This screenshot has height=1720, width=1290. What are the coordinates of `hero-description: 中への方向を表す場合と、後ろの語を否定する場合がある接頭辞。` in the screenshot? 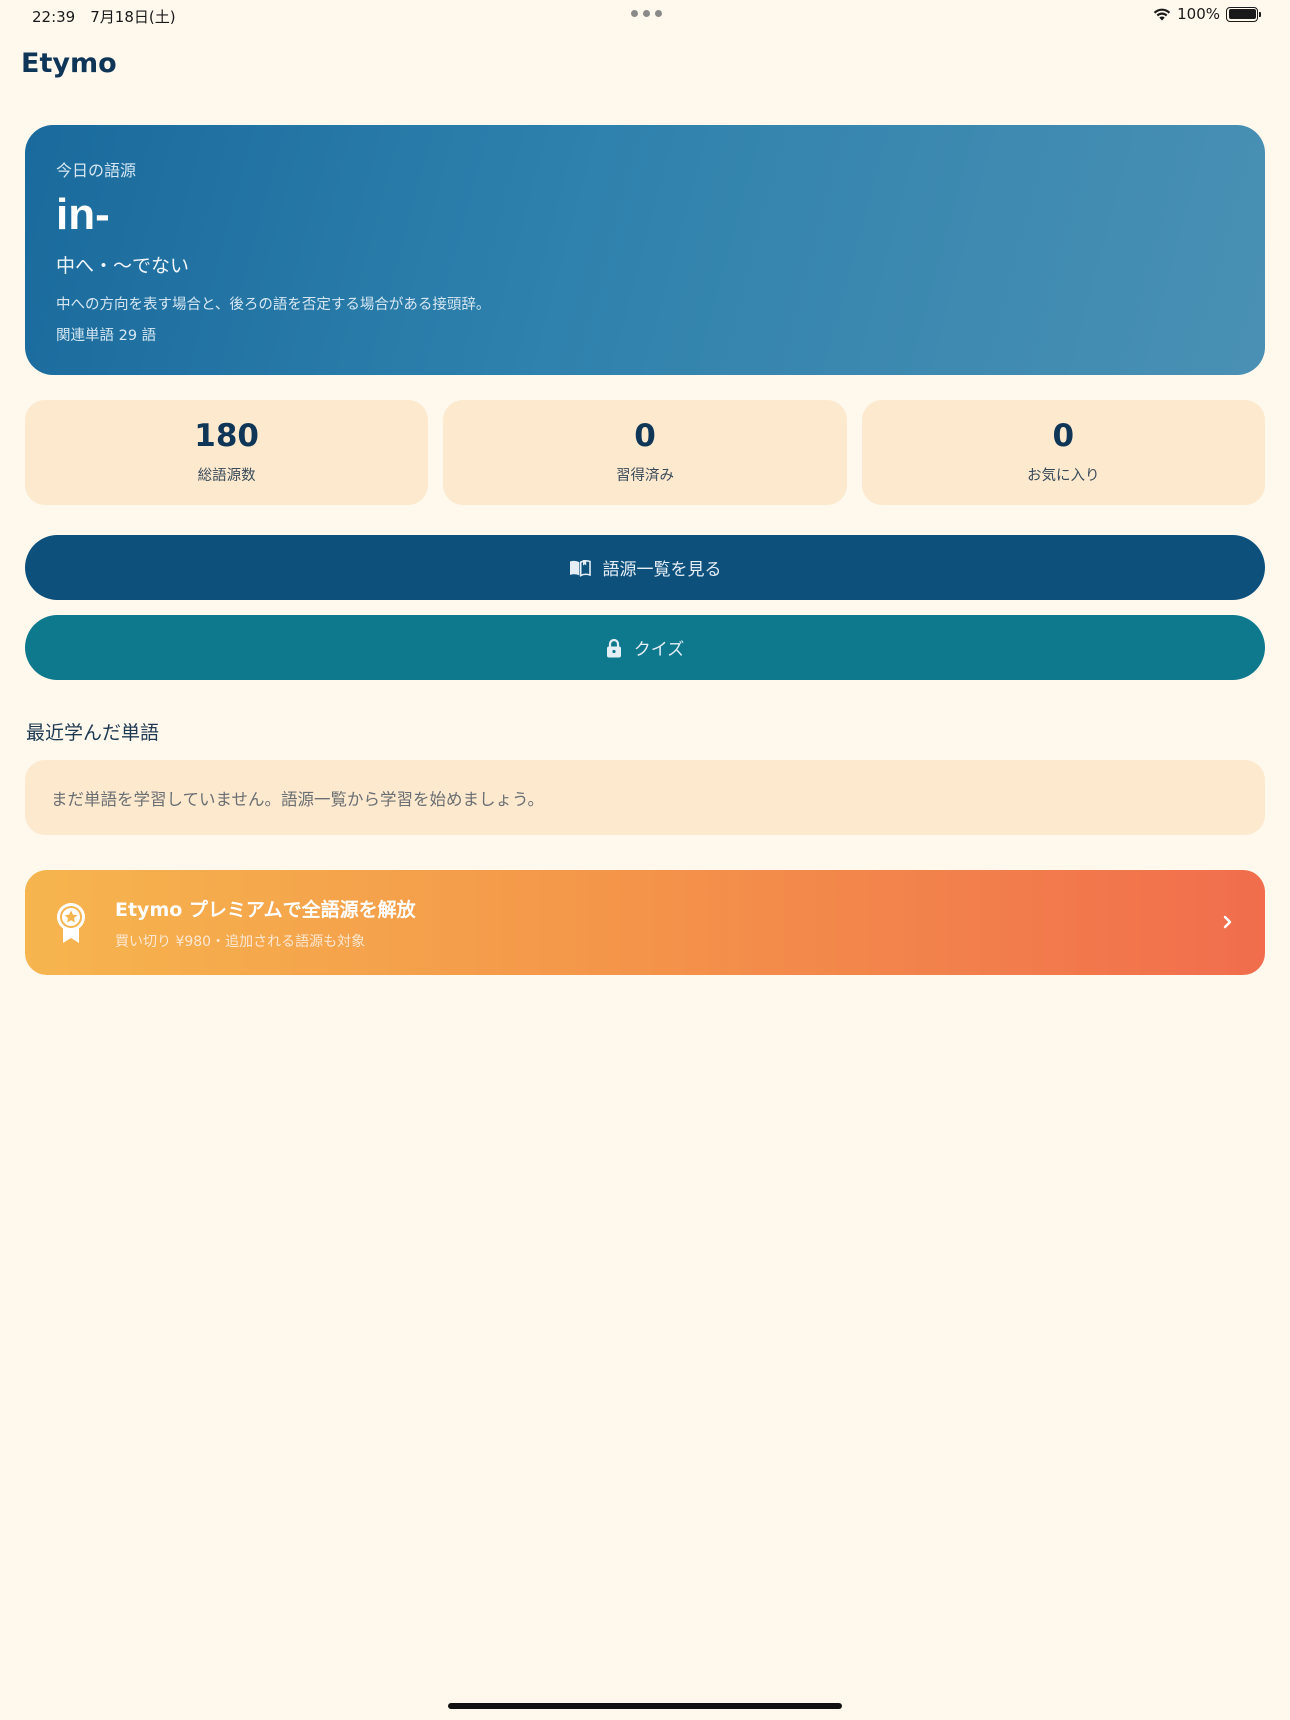 It's located at (273, 305).